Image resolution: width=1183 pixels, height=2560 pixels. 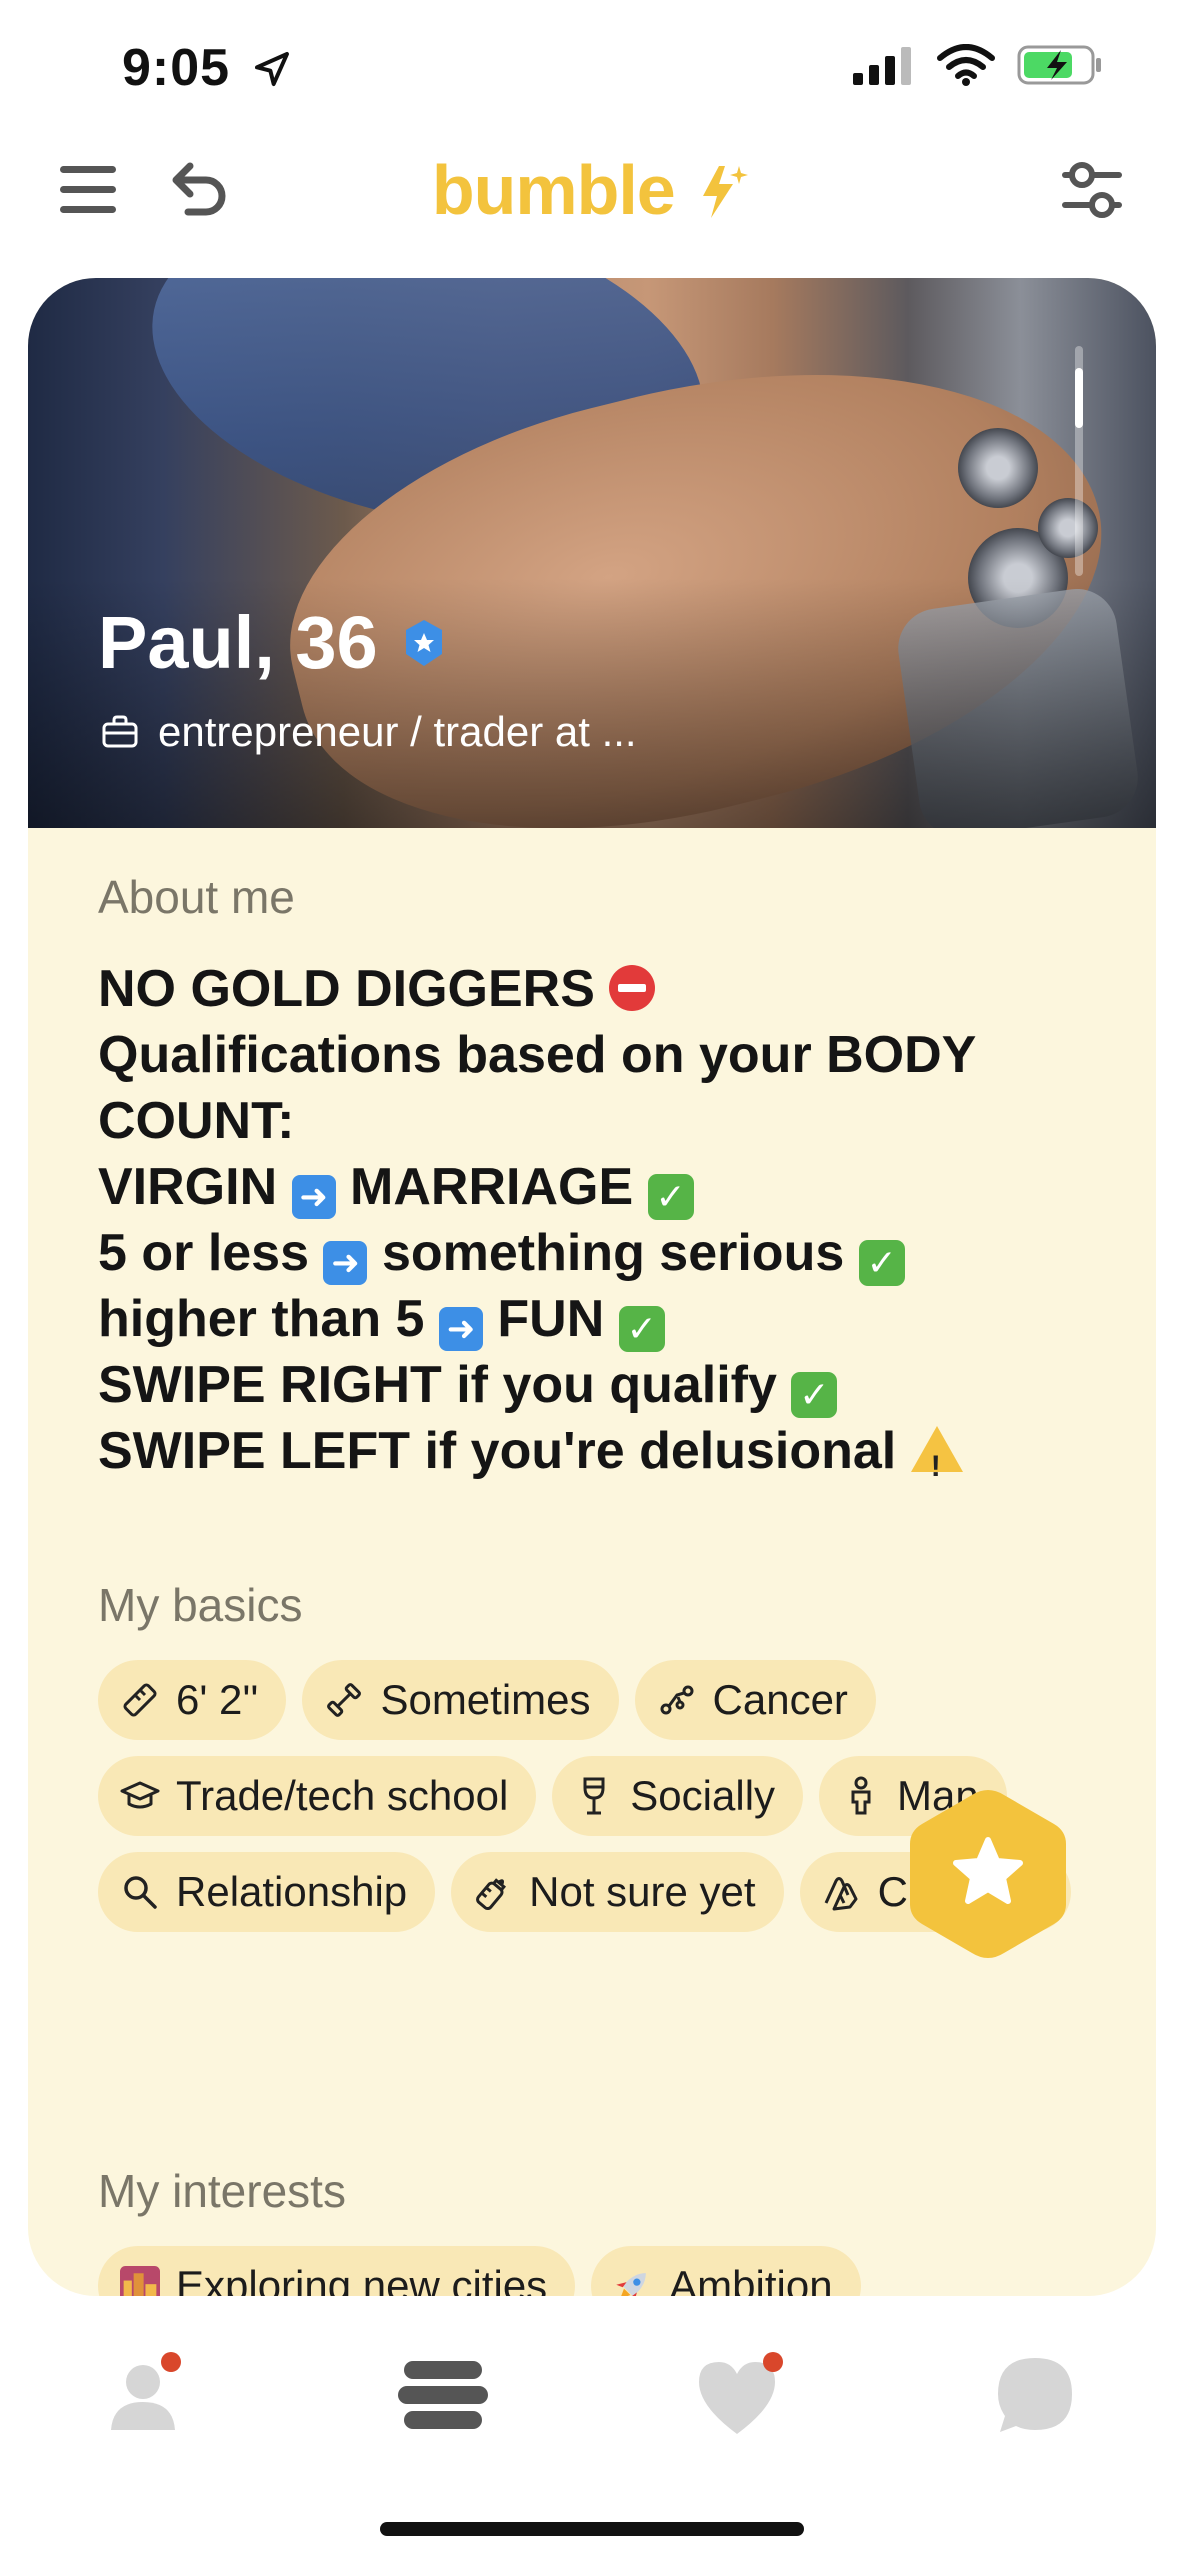 What do you see at coordinates (140, 1700) in the screenshot?
I see `ruler-icon` at bounding box center [140, 1700].